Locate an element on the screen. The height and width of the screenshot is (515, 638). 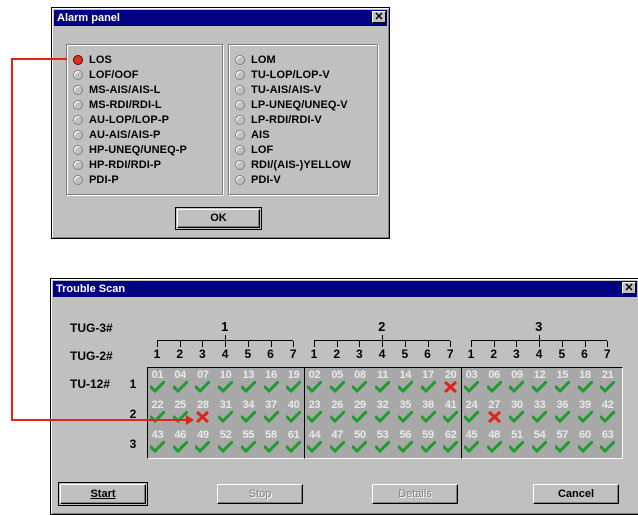
tu12-cell: 57 is located at coordinates (562, 442).